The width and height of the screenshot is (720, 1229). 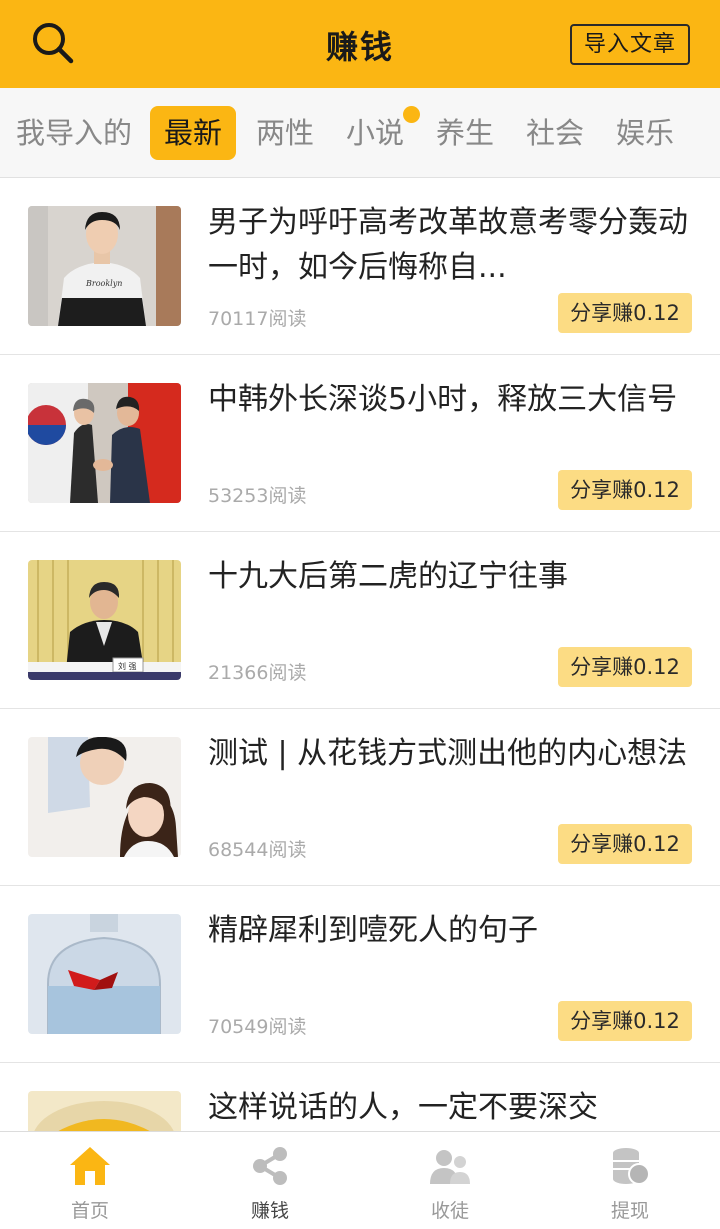 What do you see at coordinates (257, 319) in the screenshot?
I see `read-count: 70117阅读` at bounding box center [257, 319].